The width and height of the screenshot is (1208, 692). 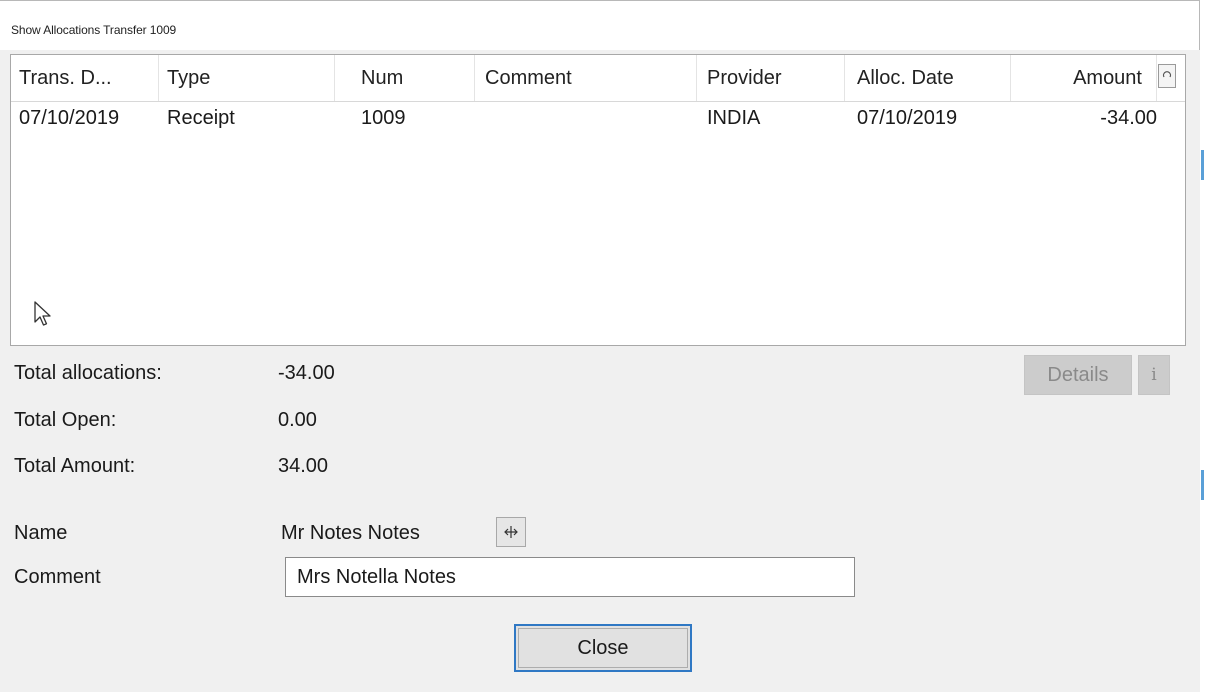 I want to click on total-amount-label: Total Amount:, so click(x=75, y=466).